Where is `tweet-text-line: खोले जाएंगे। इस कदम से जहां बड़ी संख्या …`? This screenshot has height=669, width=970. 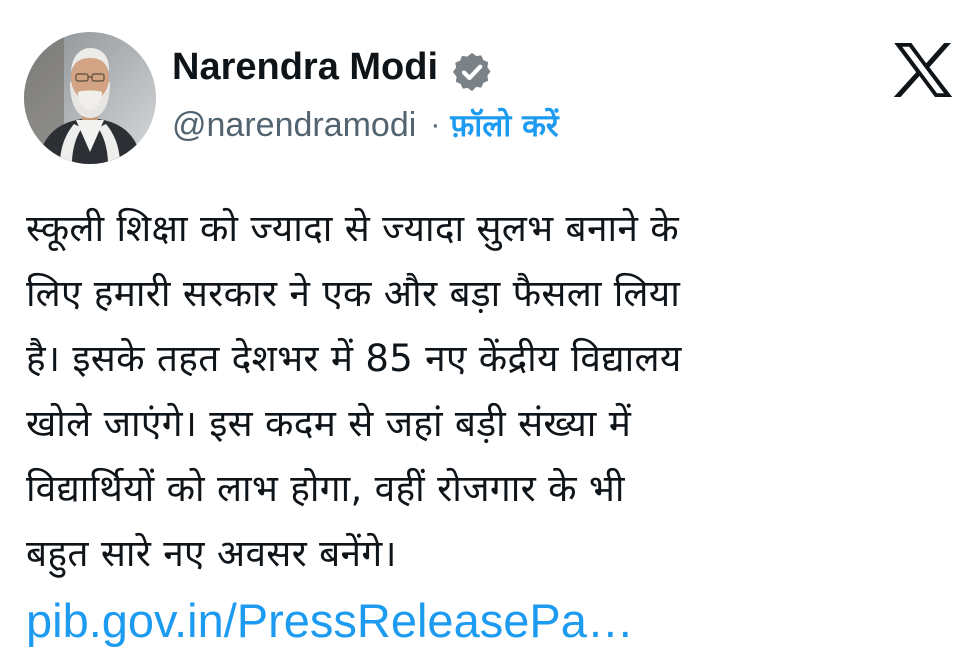
tweet-text-line: खोले जाएंगे। इस कदम से जहां बड़ी संख्या … is located at coordinates (329, 423).